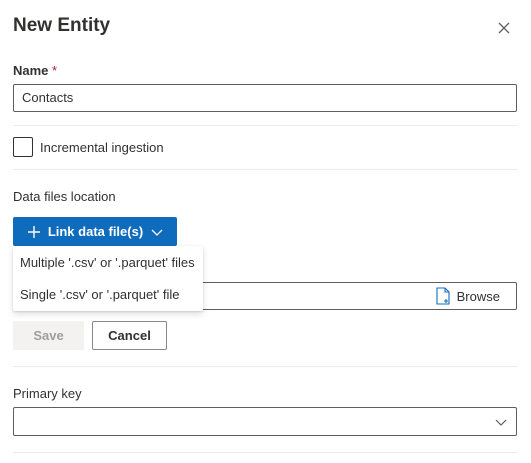  I want to click on link-data-files-button: Link data file(s), so click(95, 231).